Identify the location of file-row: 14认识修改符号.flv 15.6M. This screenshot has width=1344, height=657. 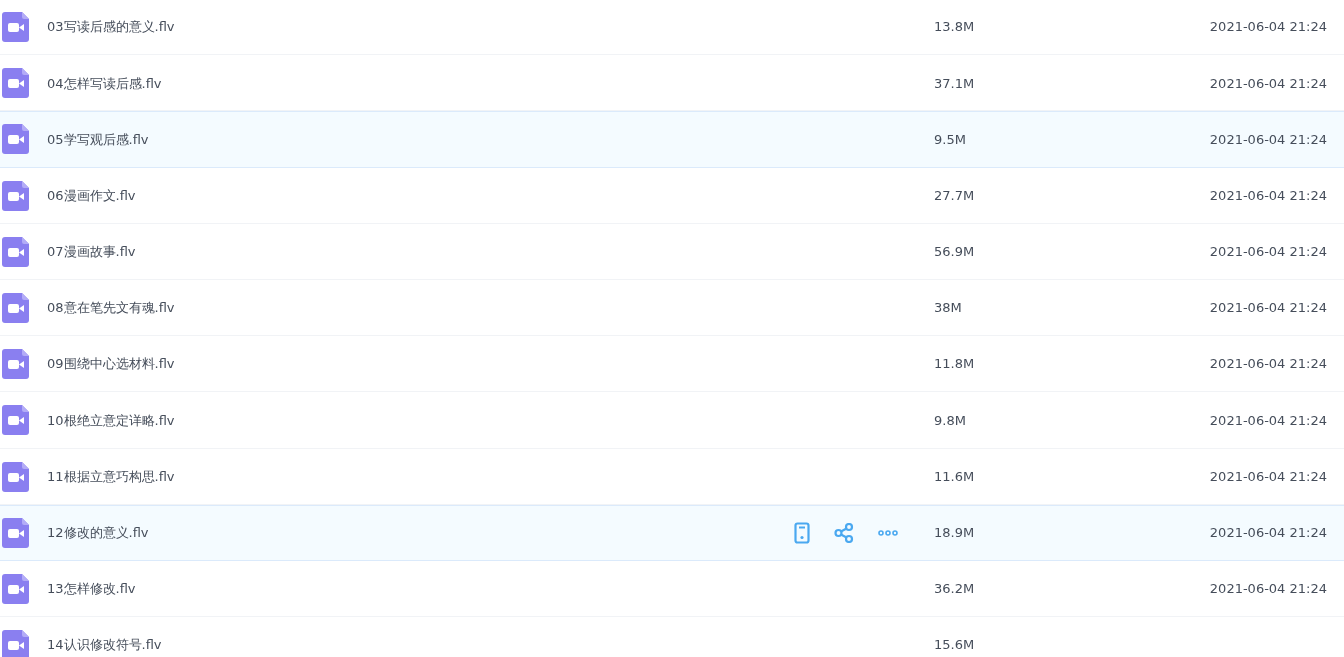
(672, 637).